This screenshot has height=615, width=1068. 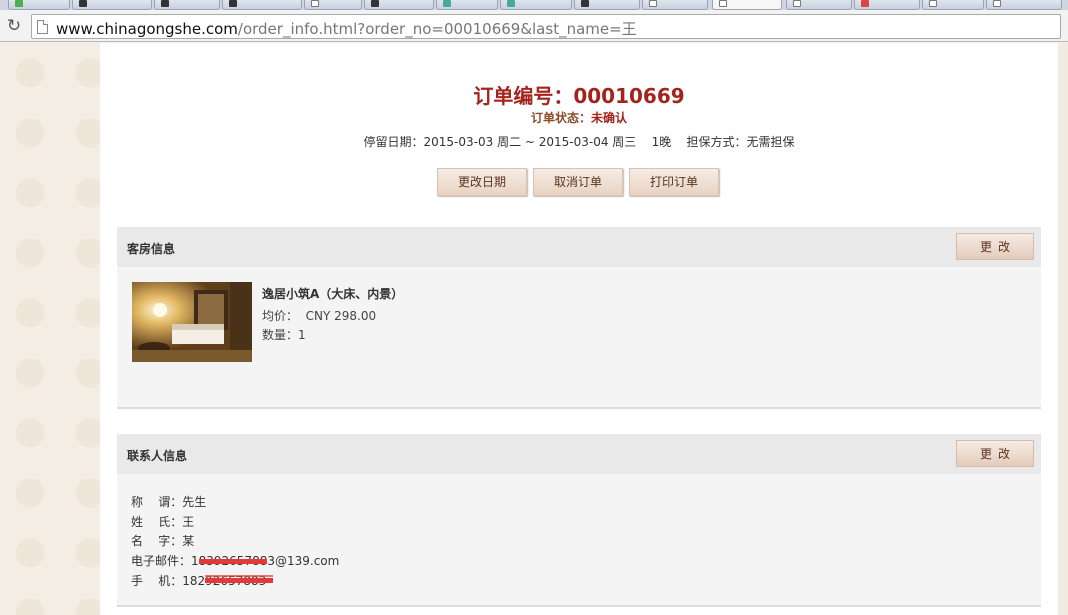 What do you see at coordinates (50, 329) in the screenshot?
I see `page-background-pattern` at bounding box center [50, 329].